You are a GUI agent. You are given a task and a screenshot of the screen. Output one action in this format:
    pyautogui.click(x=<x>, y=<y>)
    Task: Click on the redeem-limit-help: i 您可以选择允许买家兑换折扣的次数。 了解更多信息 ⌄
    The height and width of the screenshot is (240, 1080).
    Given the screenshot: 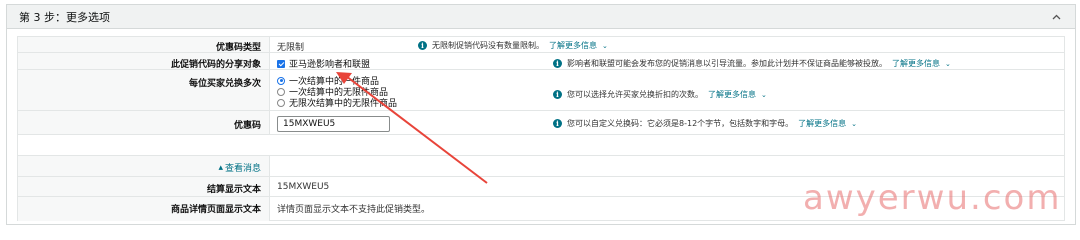 What is the action you would take?
    pyautogui.click(x=660, y=94)
    